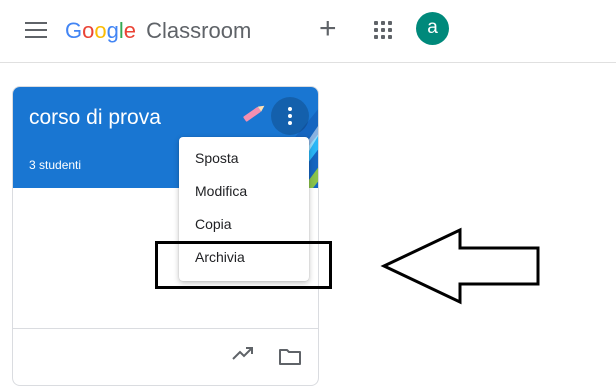 Image resolution: width=616 pixels, height=386 pixels. Describe the element at coordinates (74, 30) in the screenshot. I see `logo-letter: G` at that location.